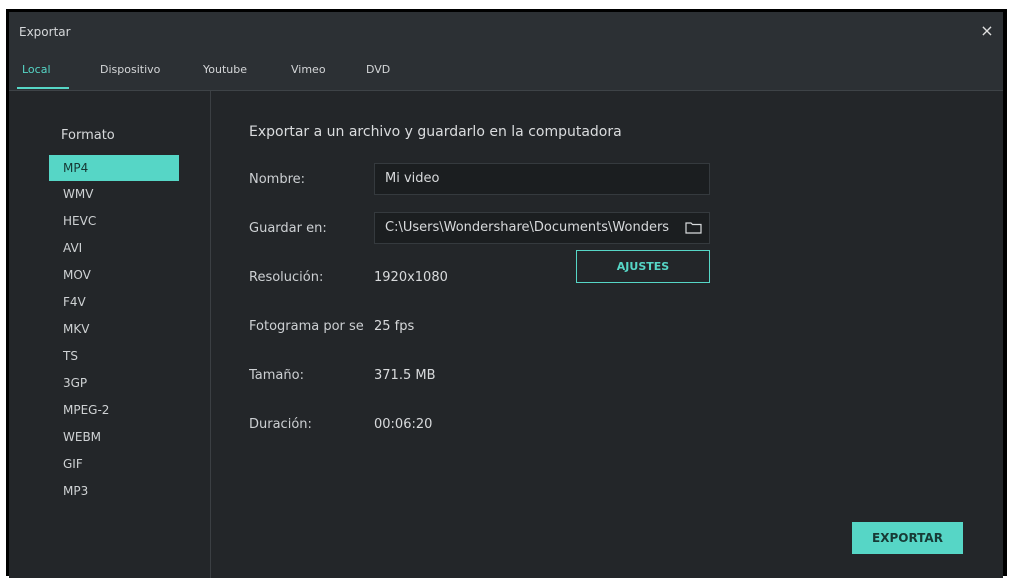 This screenshot has height=581, width=1010. Describe the element at coordinates (907, 538) in the screenshot. I see `export-button: EXPORTAR` at that location.